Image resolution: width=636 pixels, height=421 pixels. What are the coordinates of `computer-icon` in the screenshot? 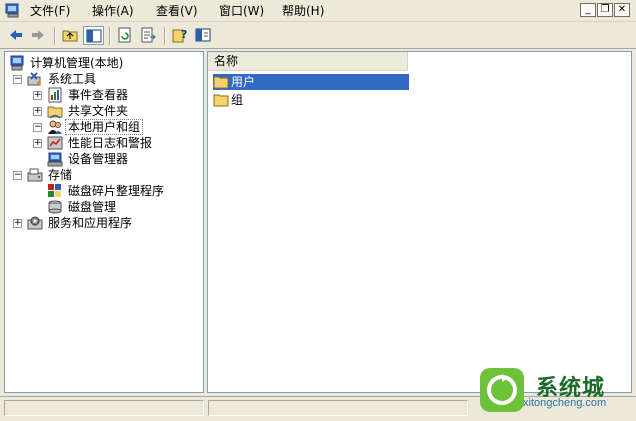 It's located at (17, 63).